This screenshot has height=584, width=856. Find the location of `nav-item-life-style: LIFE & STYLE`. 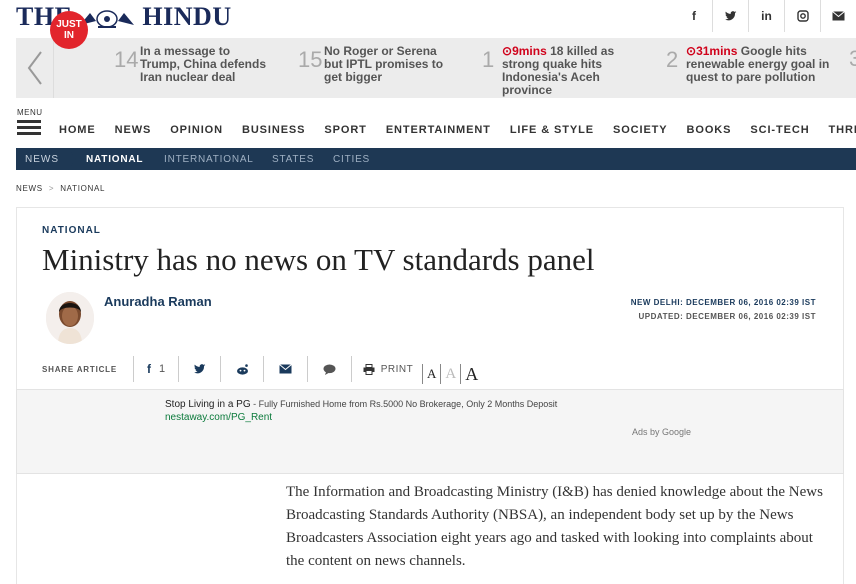

nav-item-life-style: LIFE & STYLE is located at coordinates (552, 130).